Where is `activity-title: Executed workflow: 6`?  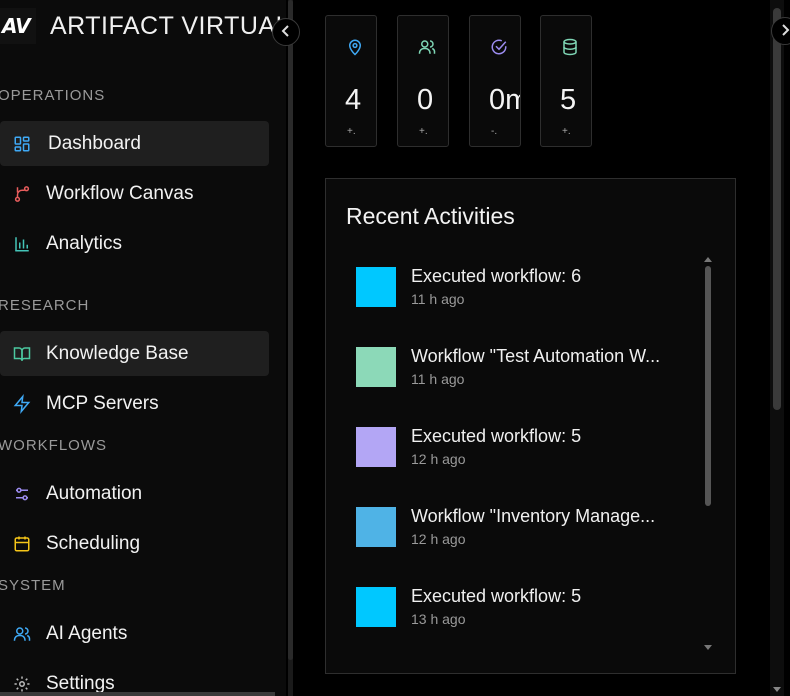 activity-title: Executed workflow: 6 is located at coordinates (496, 276).